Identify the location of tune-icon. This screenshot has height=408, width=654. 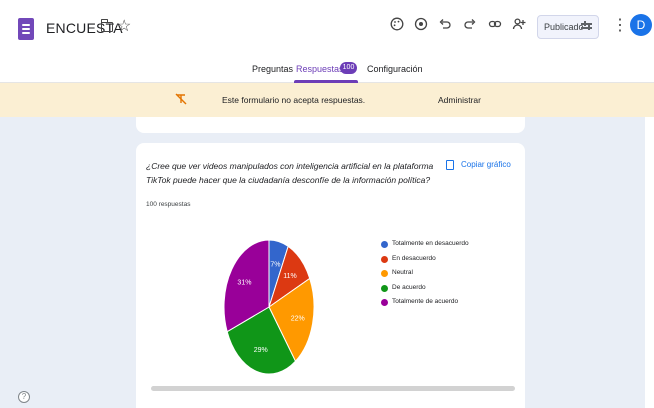
(586, 26).